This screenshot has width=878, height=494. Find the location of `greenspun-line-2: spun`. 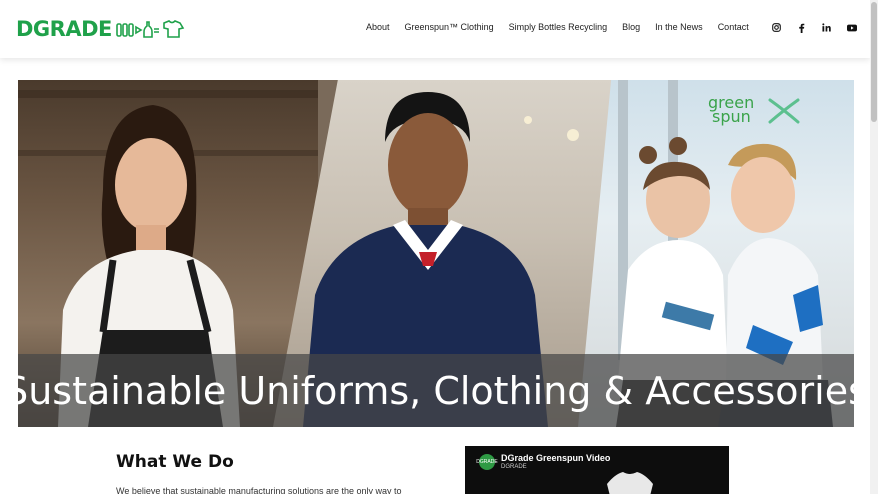

greenspun-line-2: spun is located at coordinates (731, 116).